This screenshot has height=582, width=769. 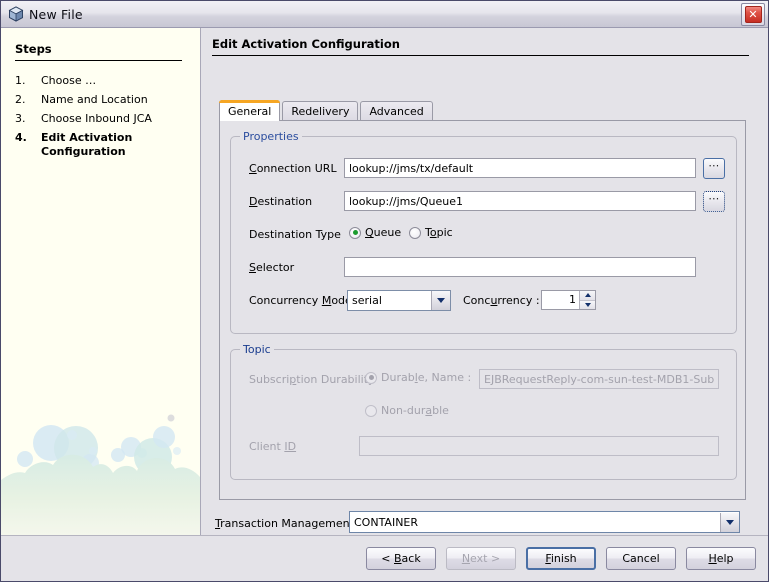 What do you see at coordinates (100, 474) in the screenshot?
I see `decorative-bubbles` at bounding box center [100, 474].